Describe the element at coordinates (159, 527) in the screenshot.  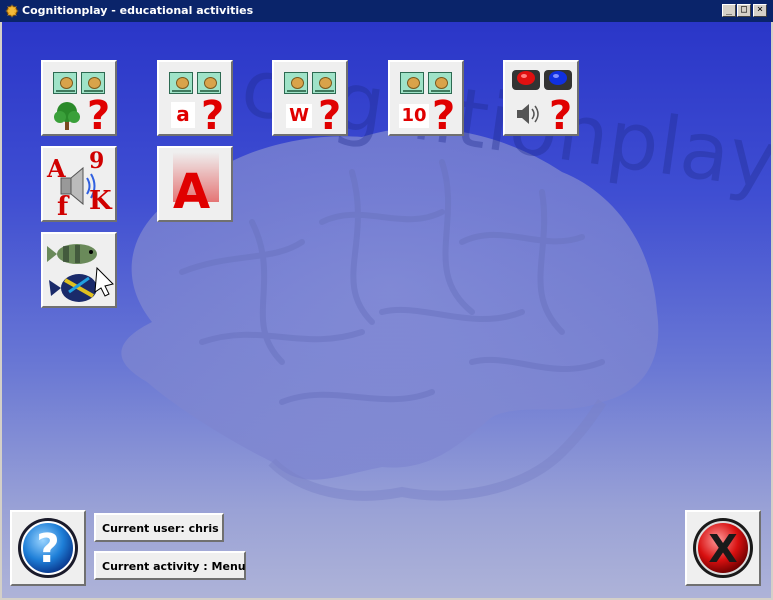
I see `current-user-label: Current user: chris` at that location.